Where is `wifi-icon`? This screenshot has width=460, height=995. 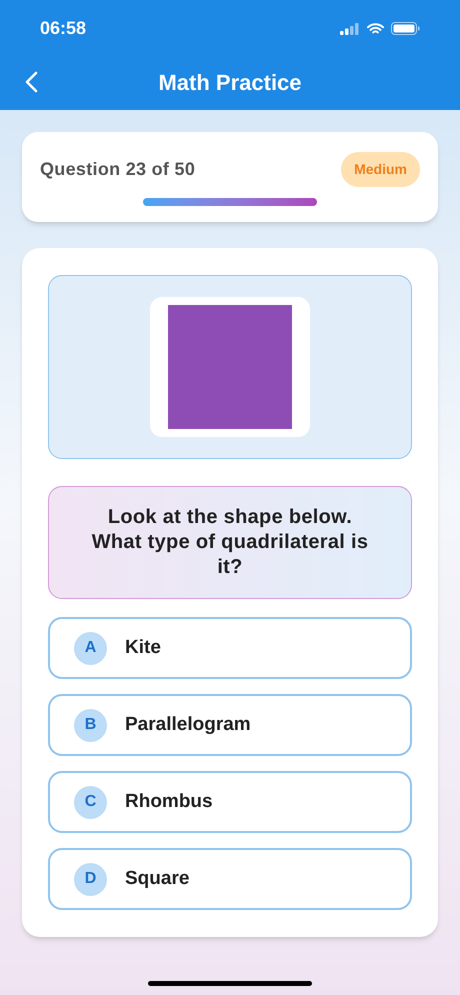
wifi-icon is located at coordinates (375, 28).